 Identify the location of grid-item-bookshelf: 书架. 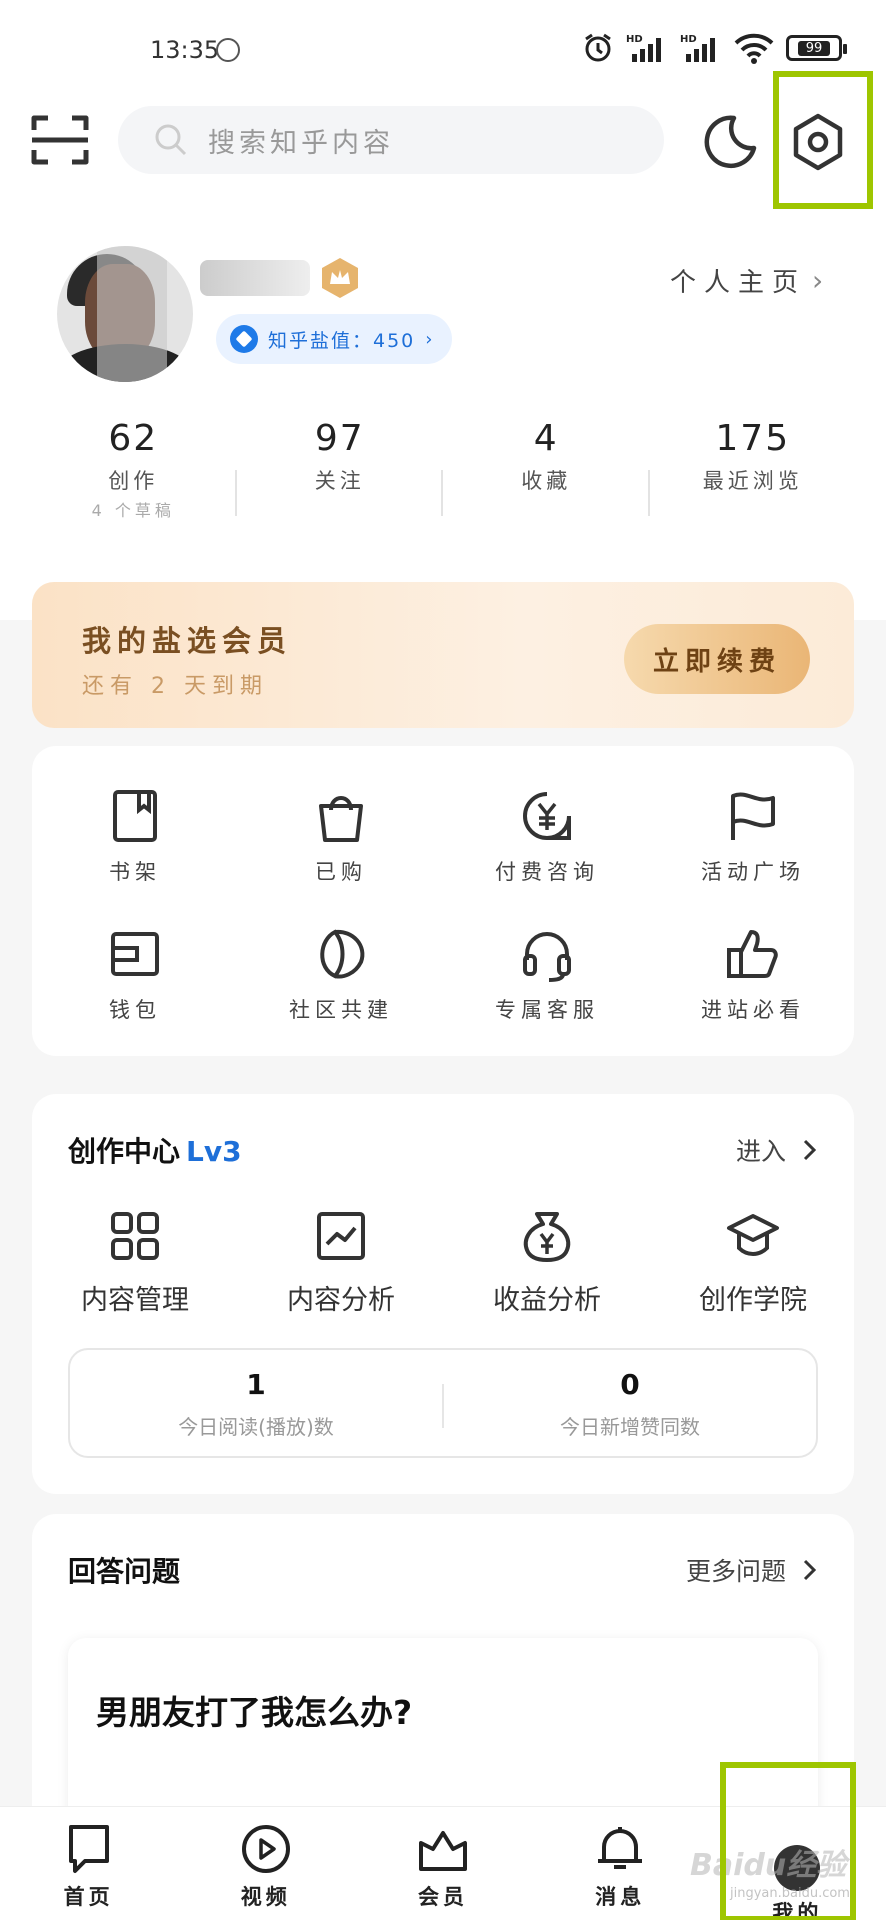
(135, 837).